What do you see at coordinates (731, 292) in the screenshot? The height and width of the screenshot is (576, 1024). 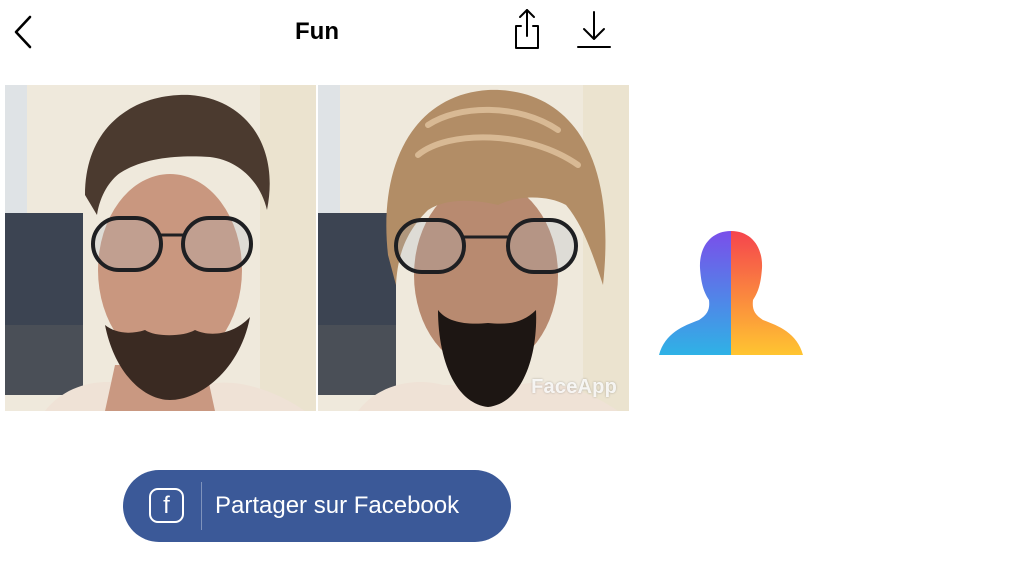 I see `faceapp-logo-icon` at bounding box center [731, 292].